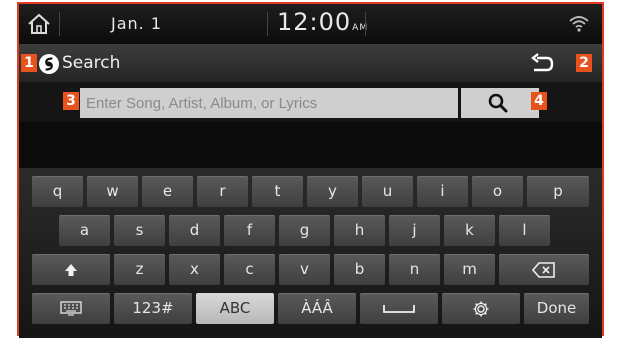 The image size is (621, 338). Describe the element at coordinates (84, 230) in the screenshot. I see `key: a` at that location.